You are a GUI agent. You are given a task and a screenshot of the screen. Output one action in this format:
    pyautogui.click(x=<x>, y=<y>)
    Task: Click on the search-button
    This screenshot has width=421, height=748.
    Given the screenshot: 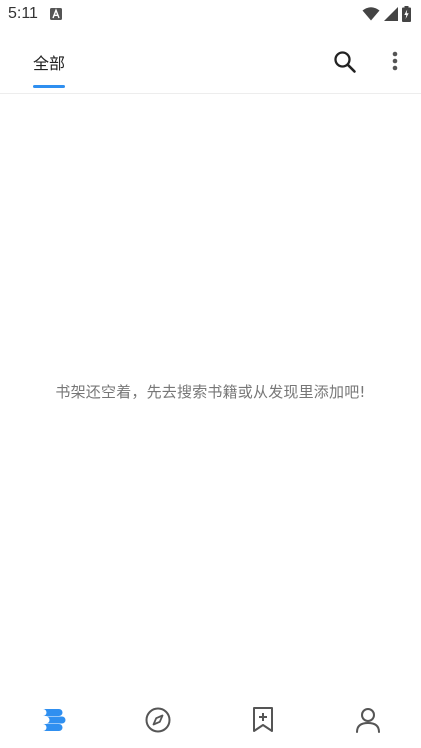 What is the action you would take?
    pyautogui.click(x=345, y=62)
    